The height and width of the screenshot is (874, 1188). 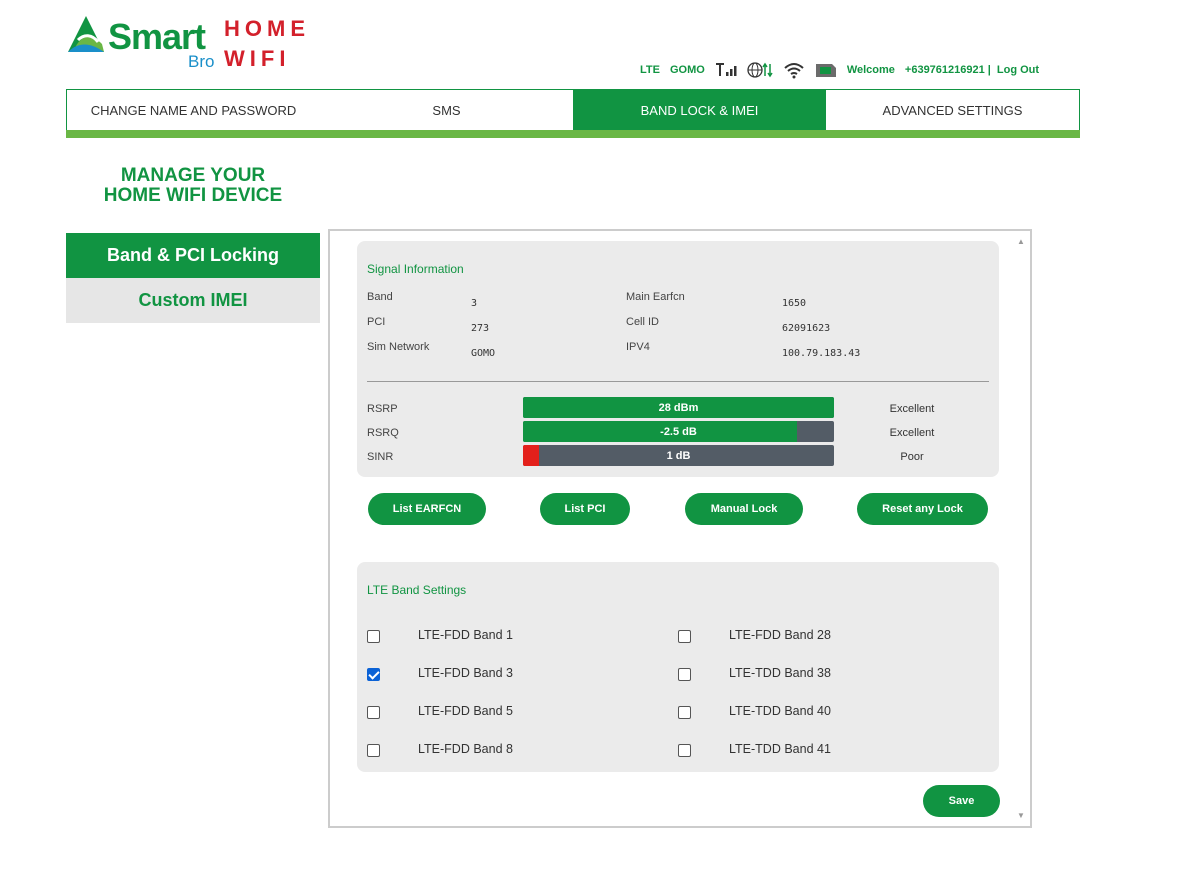 What do you see at coordinates (961, 801) in the screenshot?
I see `save-button: Save` at bounding box center [961, 801].